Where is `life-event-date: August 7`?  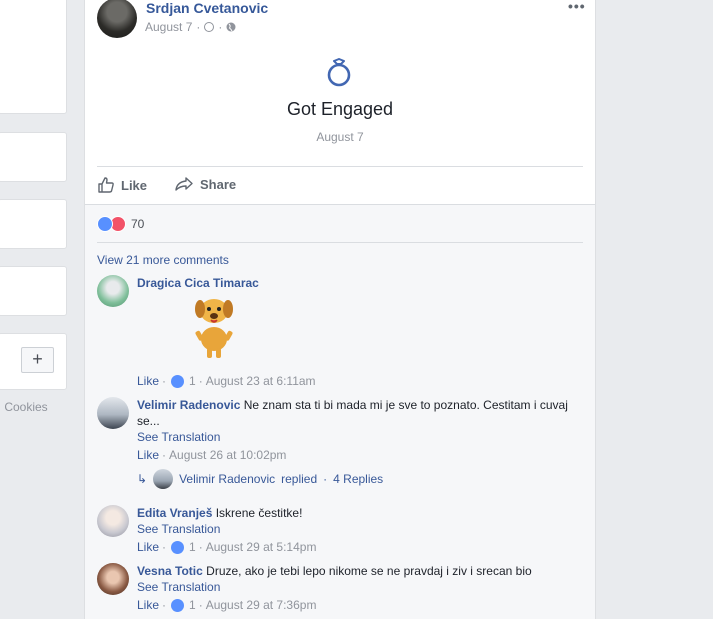
life-event-date: August 7 is located at coordinates (340, 137).